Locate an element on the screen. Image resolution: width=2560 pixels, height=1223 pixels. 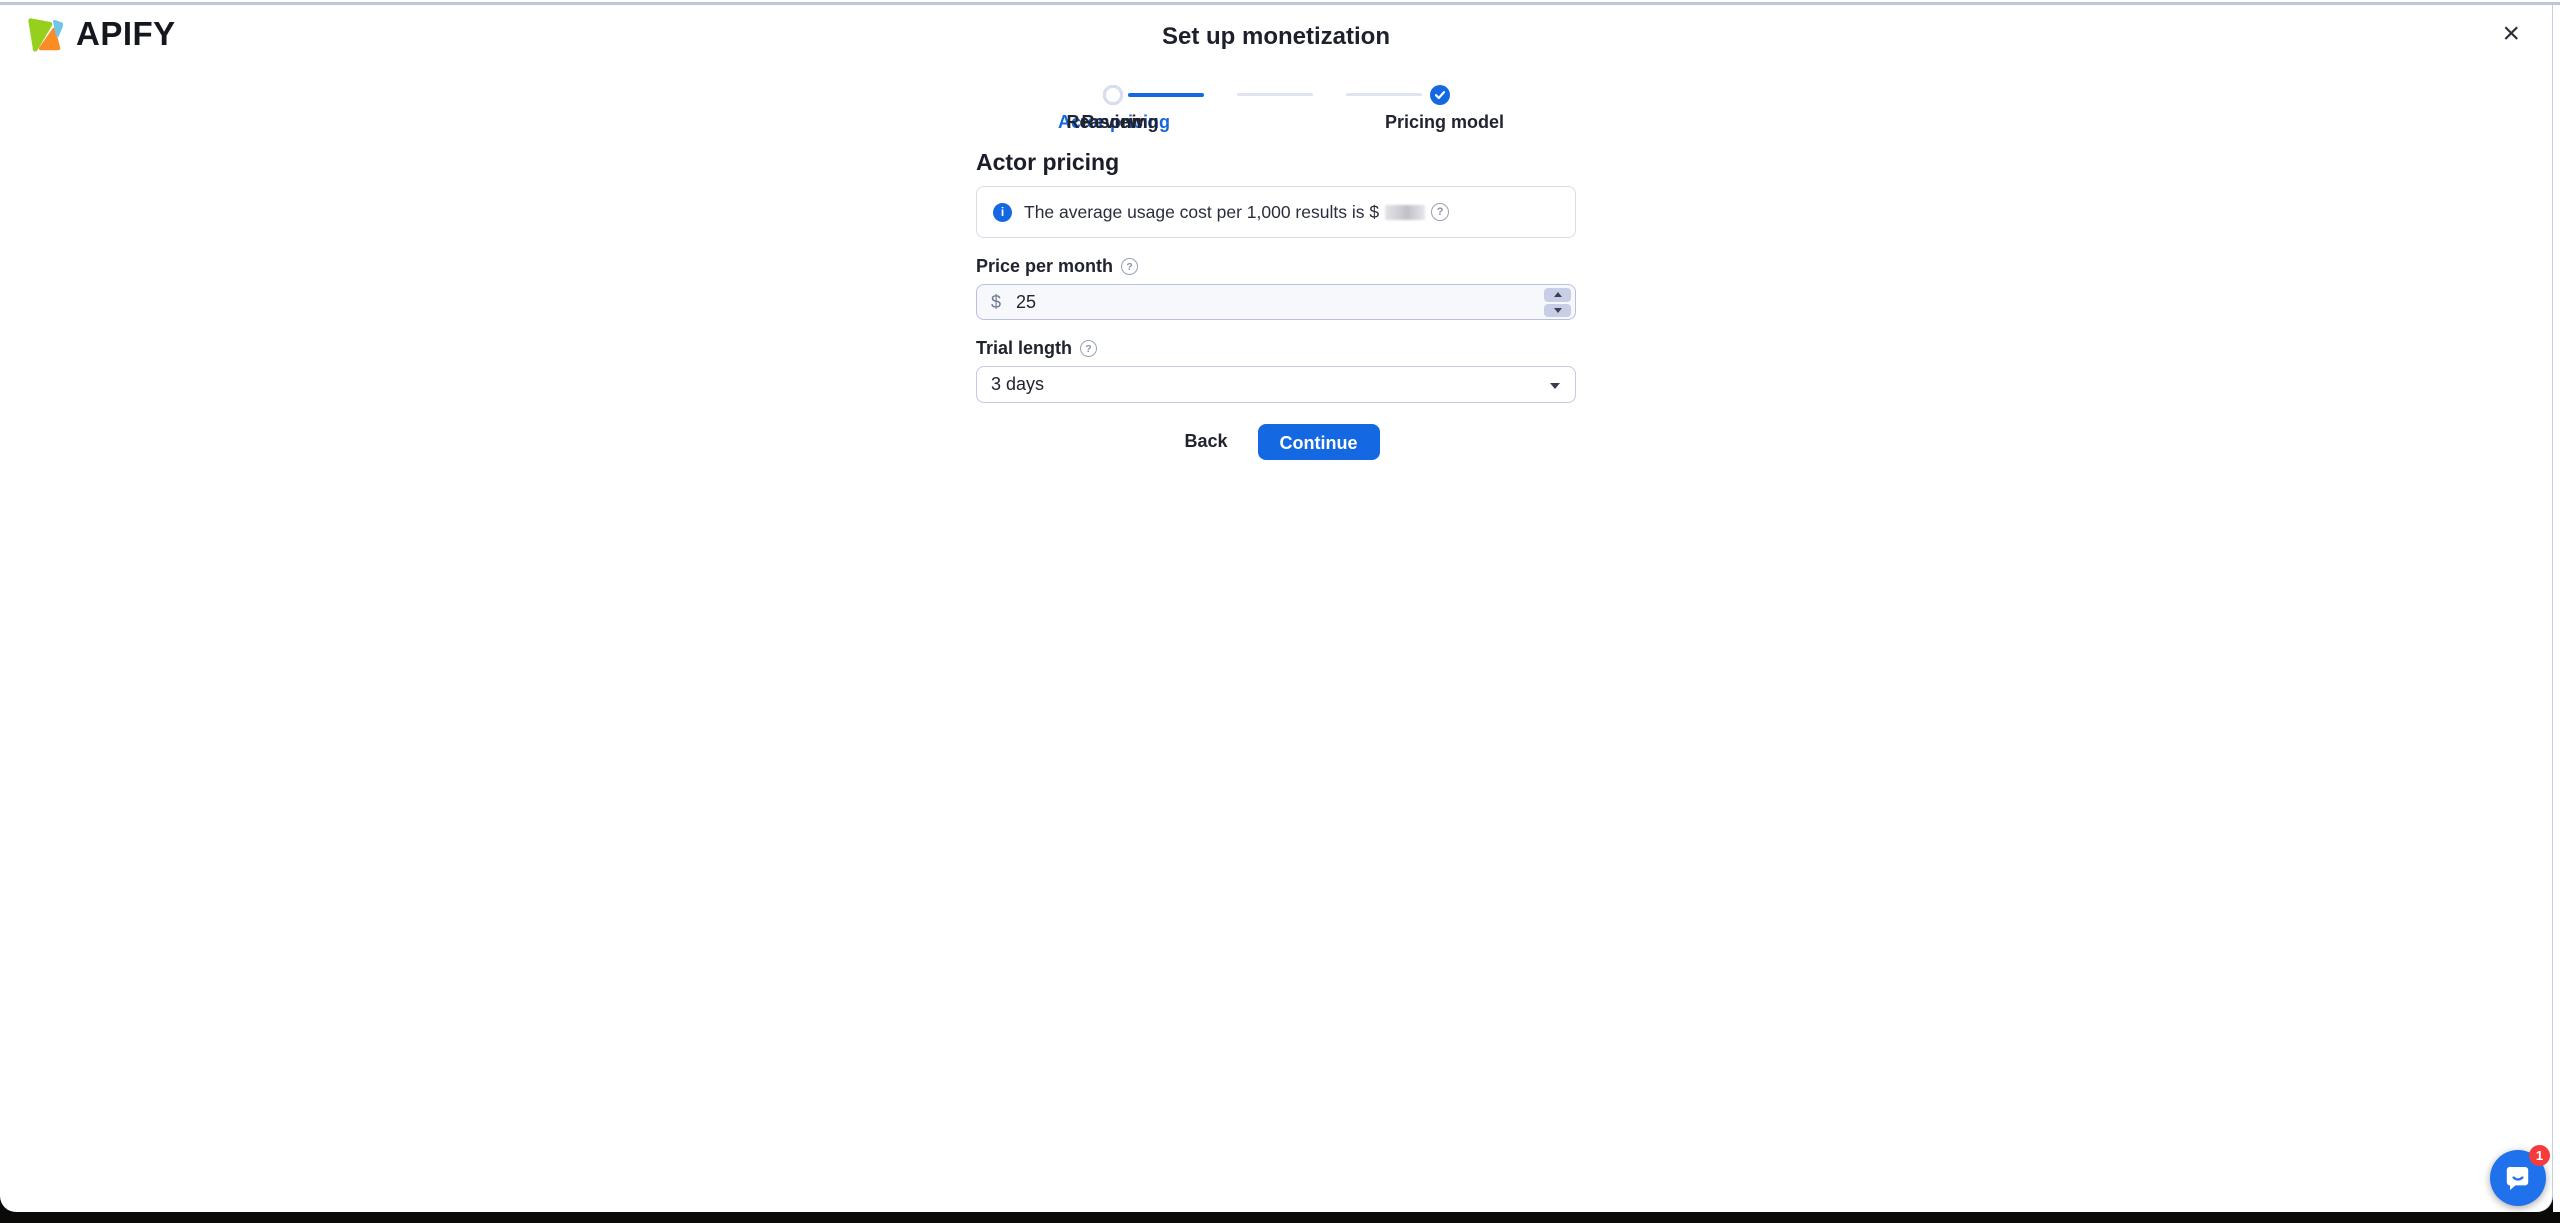
chat-bubble-icon is located at coordinates (2517, 1178).